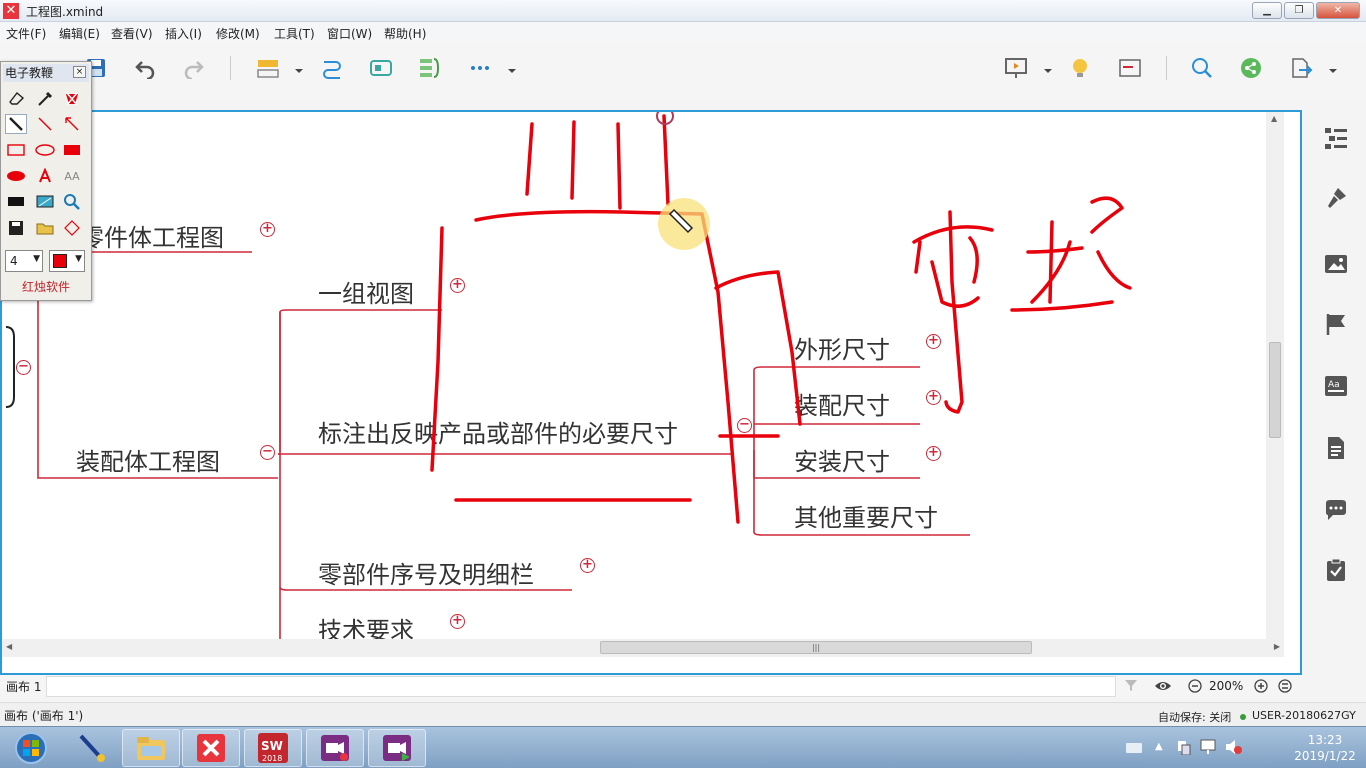 Image resolution: width=1366 pixels, height=768 pixels. I want to click on filter-icon, so click(1131, 686).